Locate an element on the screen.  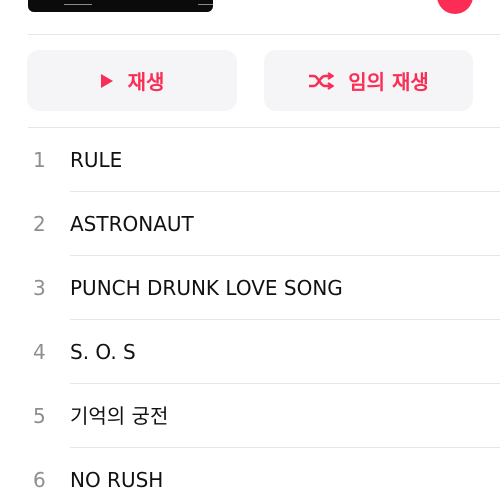
shuffle-icon is located at coordinates (321, 80).